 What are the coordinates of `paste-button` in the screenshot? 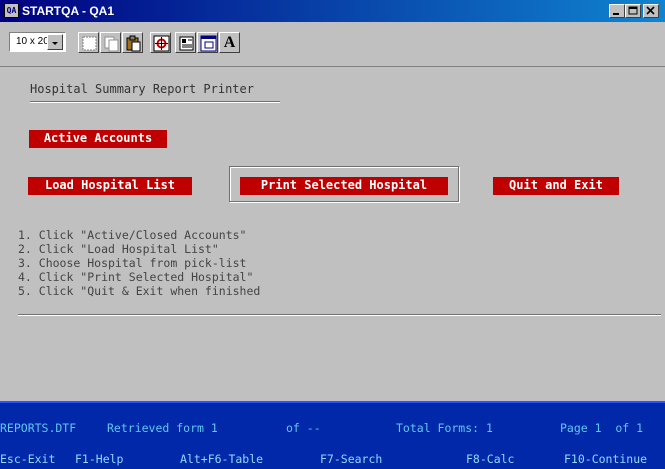 It's located at (132, 42).